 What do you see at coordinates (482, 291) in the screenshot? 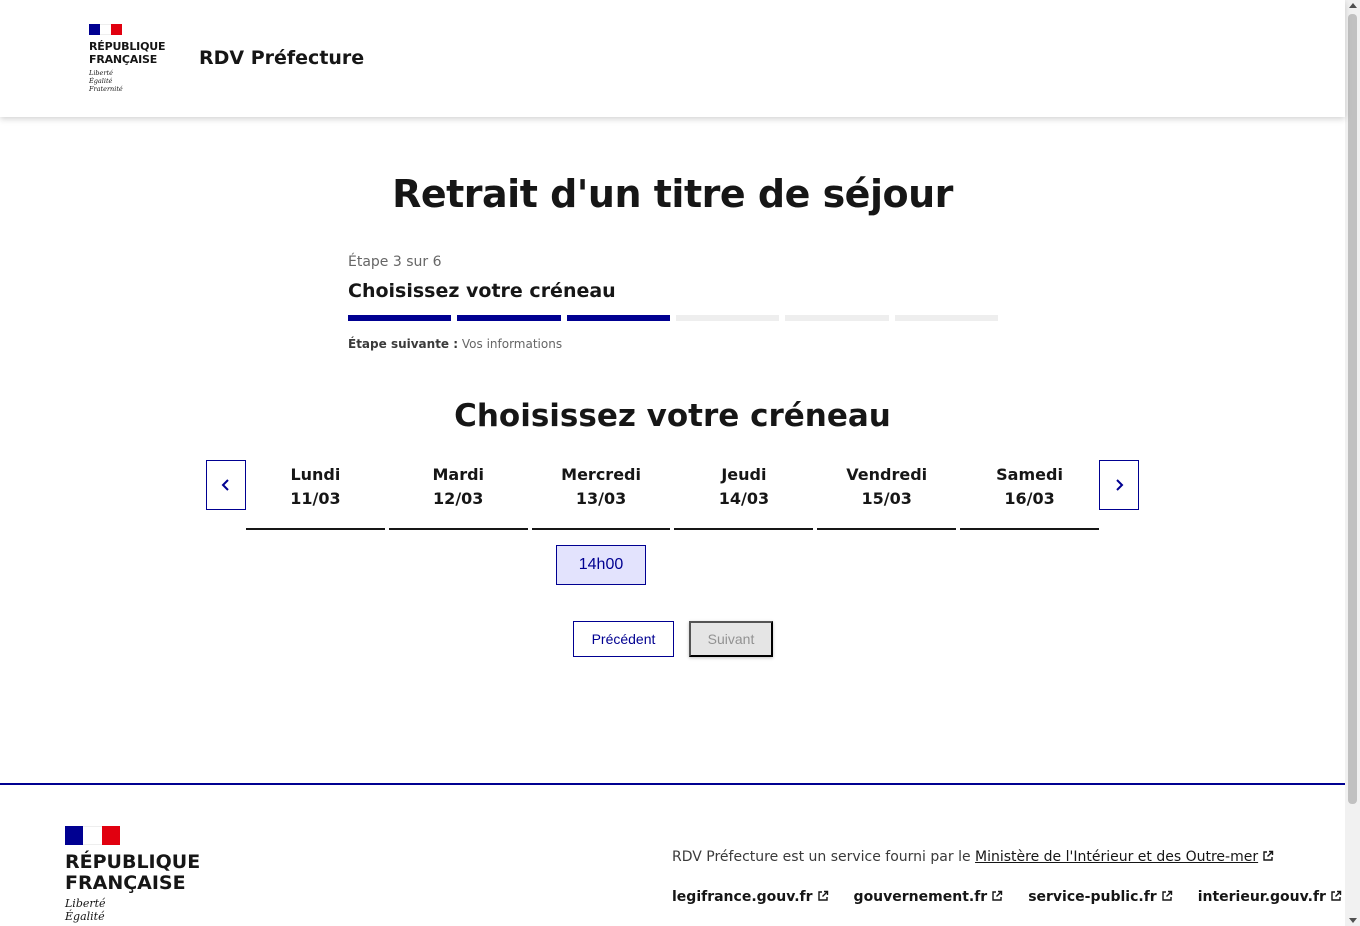
I see `stepper-title: Choisissez votre créneau` at bounding box center [482, 291].